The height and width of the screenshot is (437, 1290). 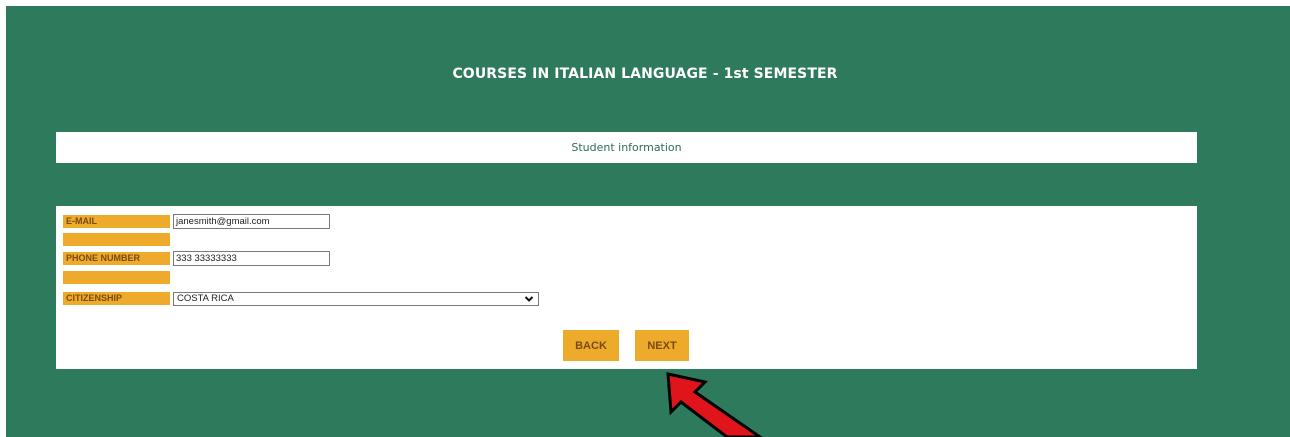 What do you see at coordinates (205, 298) in the screenshot?
I see `citizenship-value: COSTA RICA` at bounding box center [205, 298].